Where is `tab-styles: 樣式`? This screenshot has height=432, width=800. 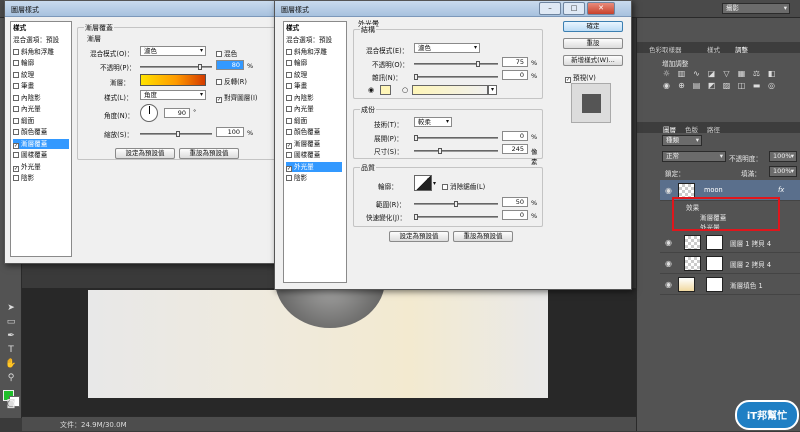 tab-styles: 樣式 is located at coordinates (713, 49).